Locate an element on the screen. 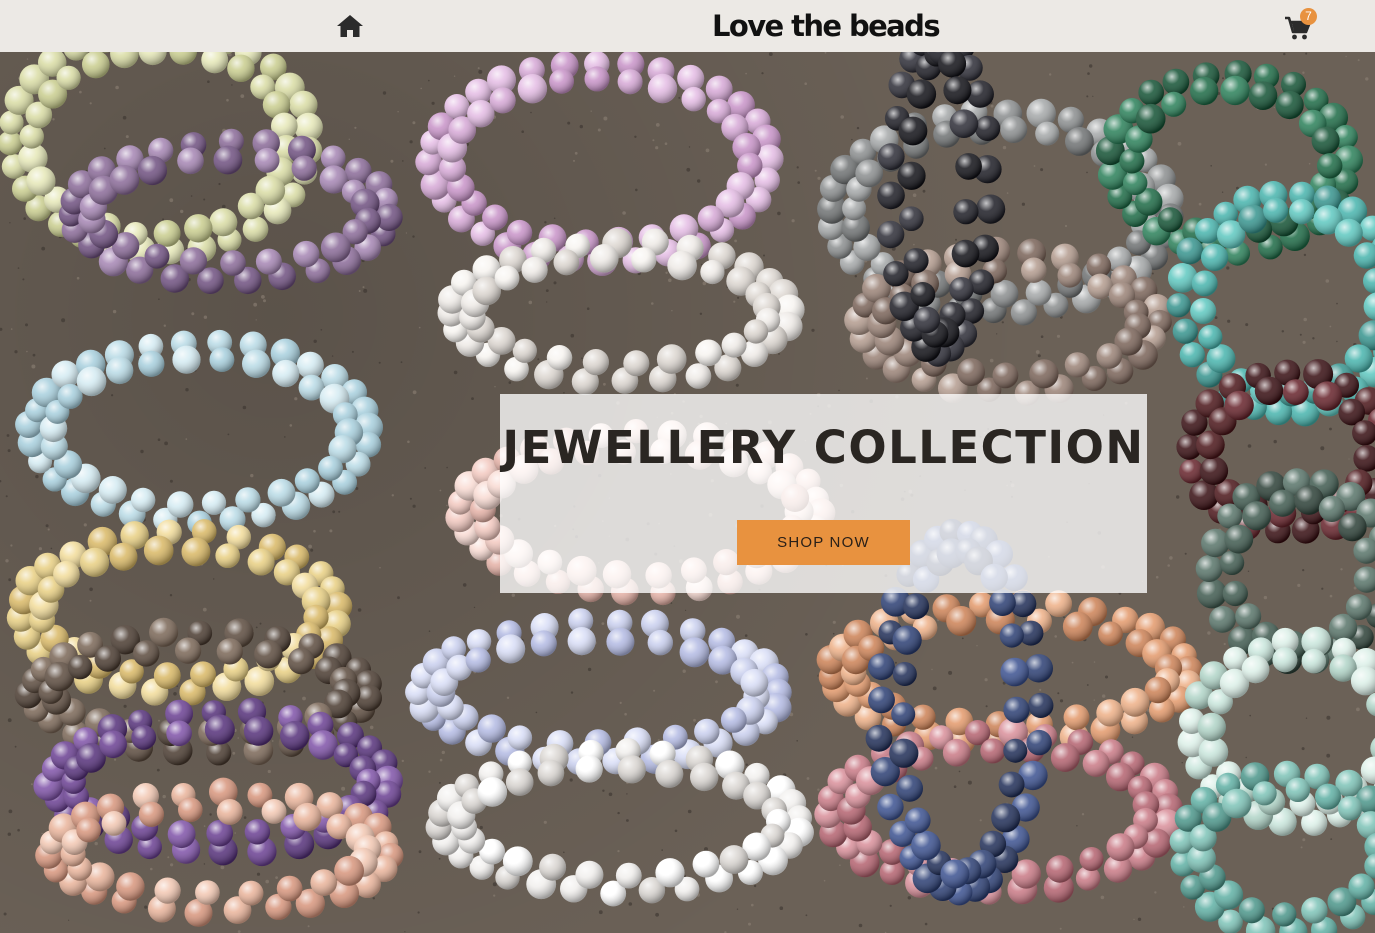 Image resolution: width=1375 pixels, height=933 pixels. shop-now-button: SHOP NOW is located at coordinates (823, 542).